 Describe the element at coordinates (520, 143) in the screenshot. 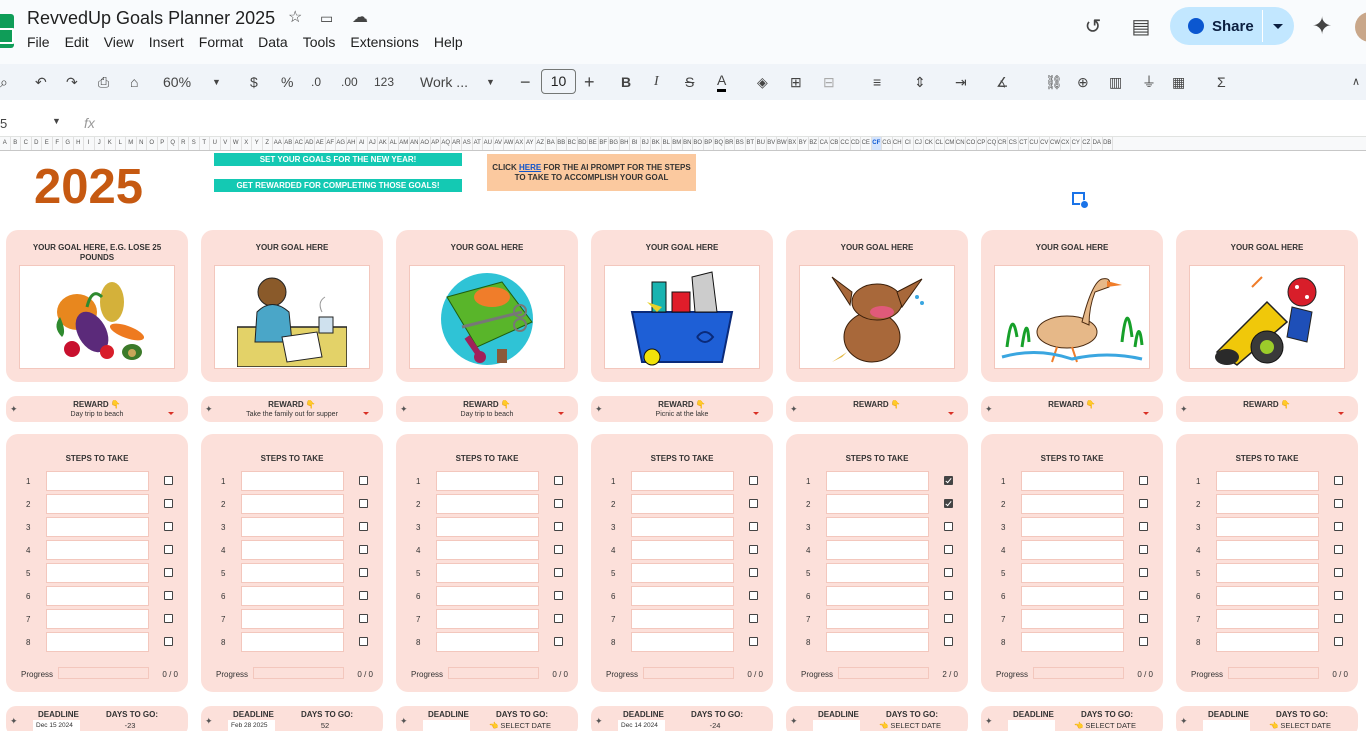

I see `column-header-ax: AX` at that location.